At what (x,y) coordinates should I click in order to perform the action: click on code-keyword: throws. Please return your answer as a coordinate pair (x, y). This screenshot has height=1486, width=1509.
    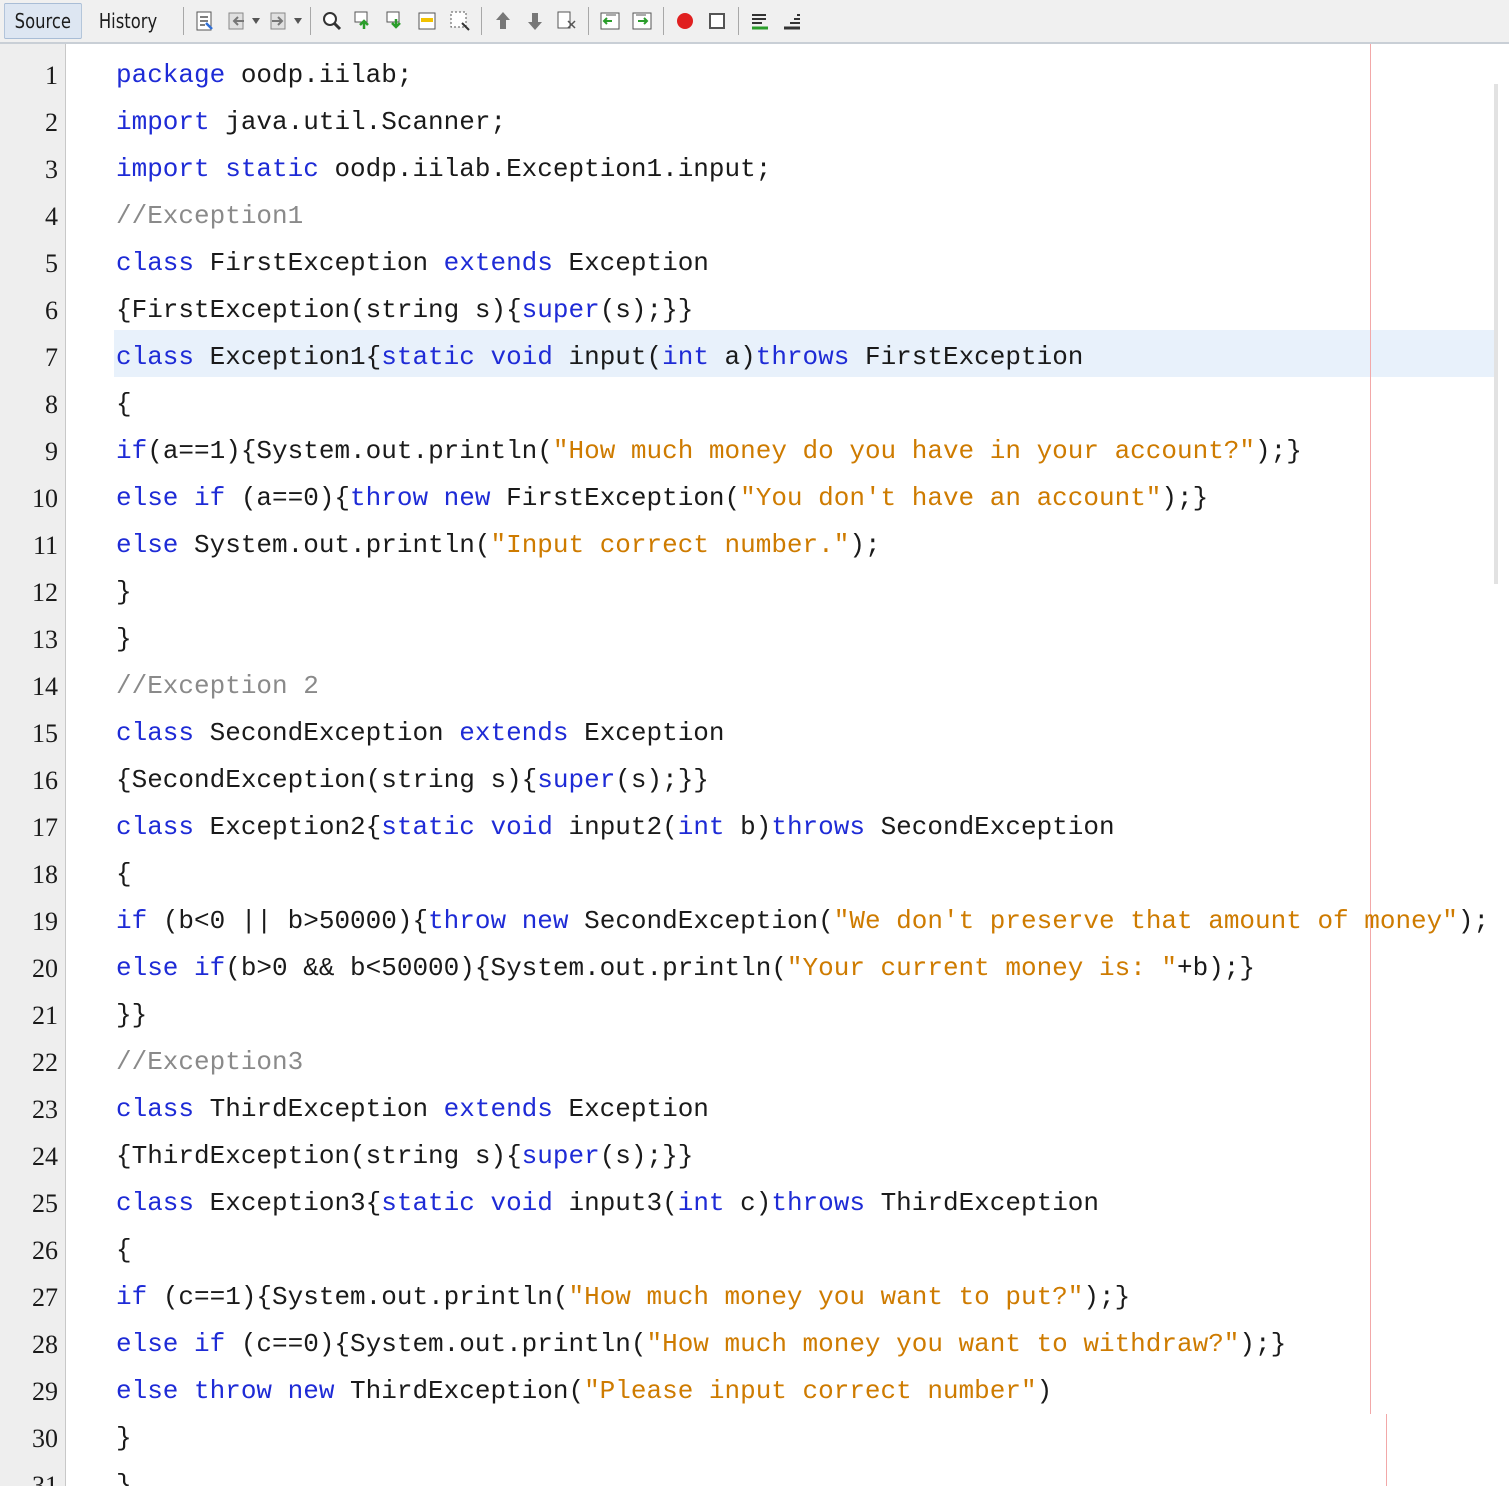
    Looking at the image, I should click on (818, 827).